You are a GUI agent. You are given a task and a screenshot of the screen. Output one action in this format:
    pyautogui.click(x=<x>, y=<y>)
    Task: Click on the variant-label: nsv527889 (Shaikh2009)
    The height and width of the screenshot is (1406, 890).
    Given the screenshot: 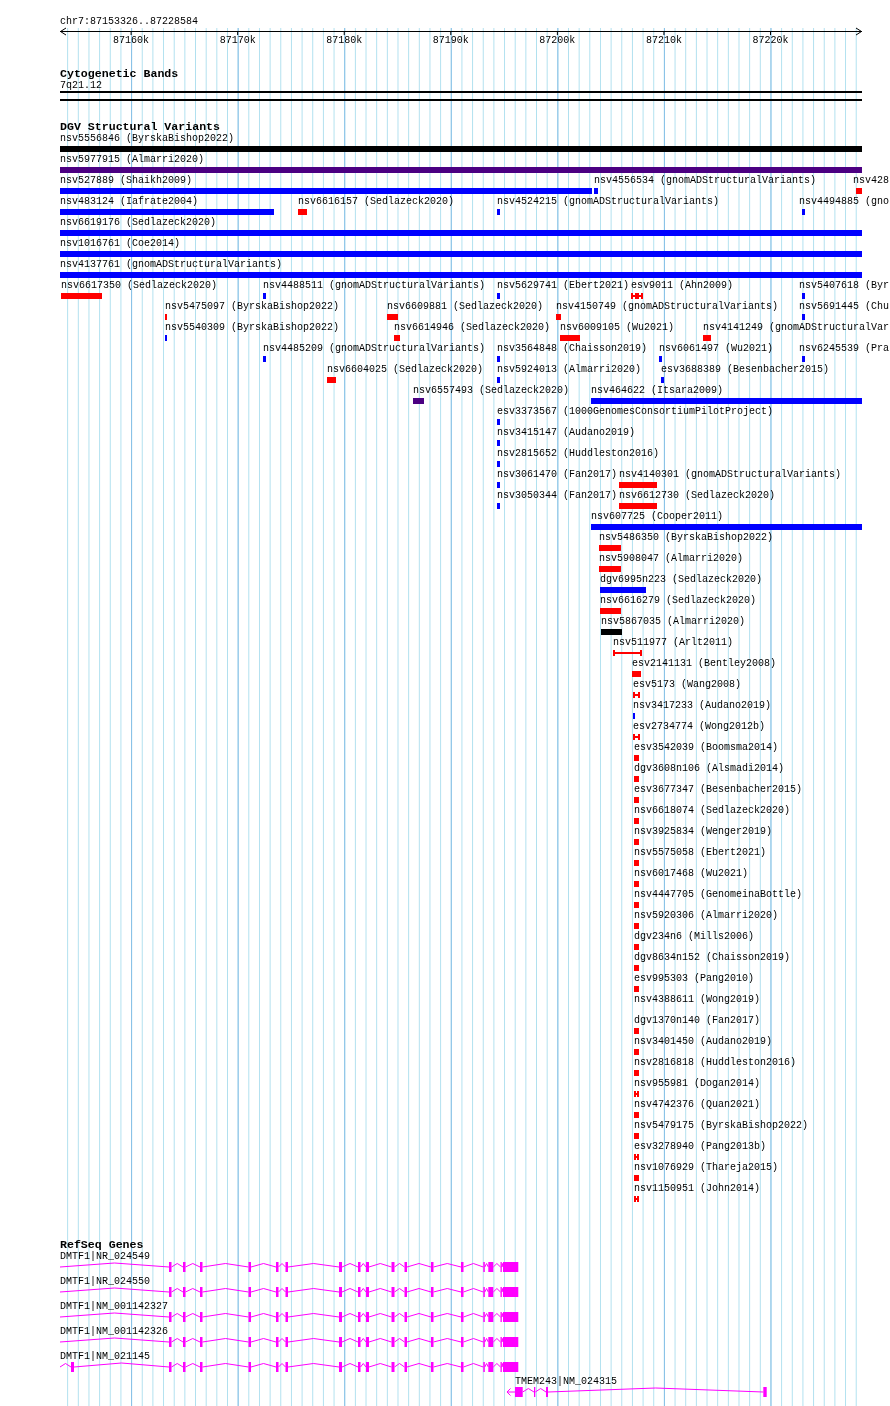 What is the action you would take?
    pyautogui.click(x=126, y=180)
    